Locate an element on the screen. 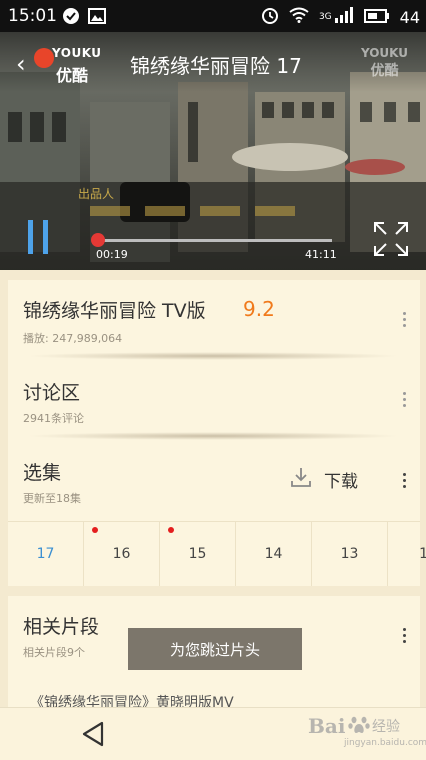 This screenshot has width=426, height=760. youku-logo-cn: 优酷 is located at coordinates (72, 75).